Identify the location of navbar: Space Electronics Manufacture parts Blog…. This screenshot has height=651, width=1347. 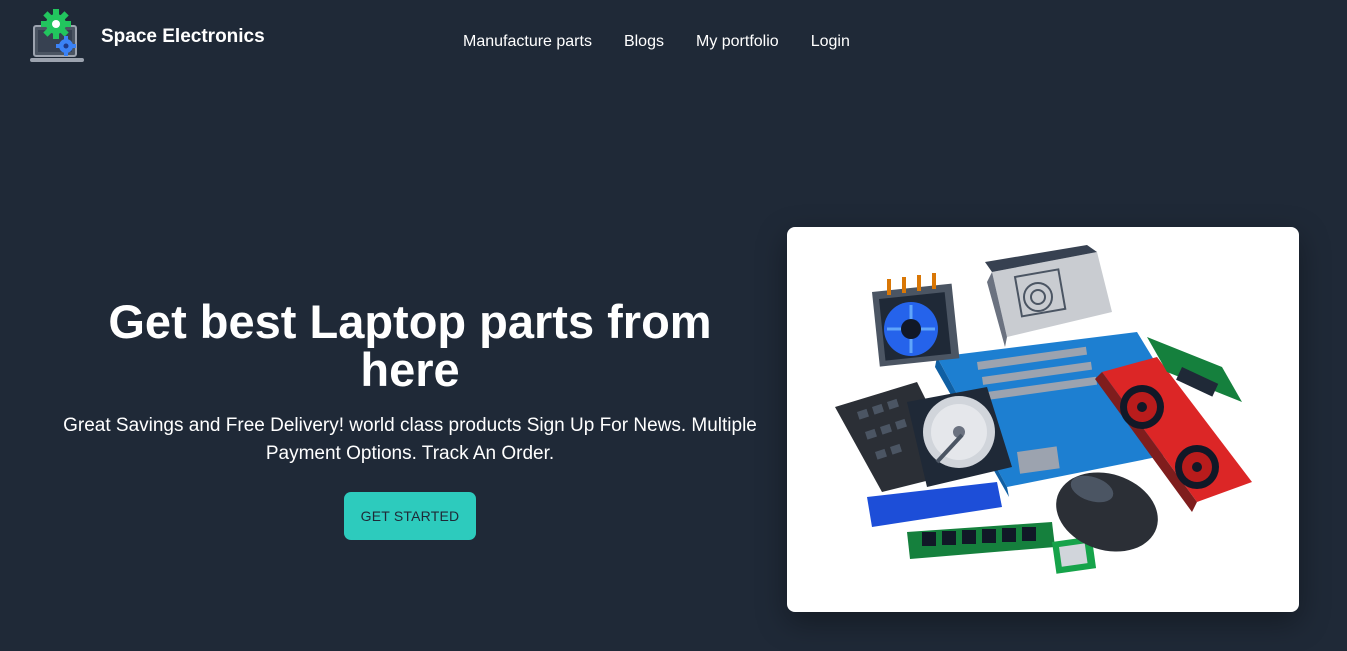
(673, 45).